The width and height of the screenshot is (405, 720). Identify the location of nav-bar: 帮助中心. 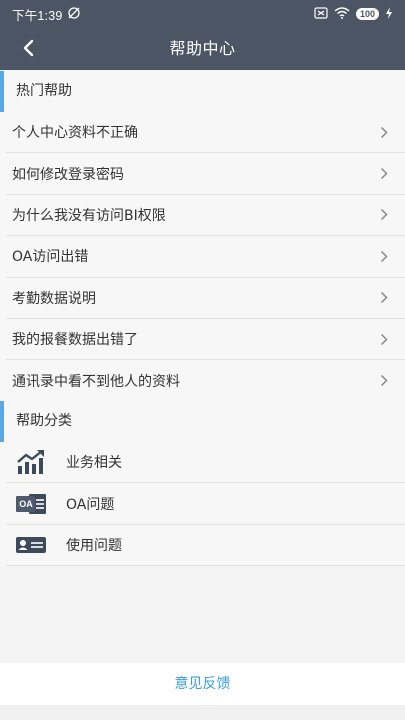
(202, 49).